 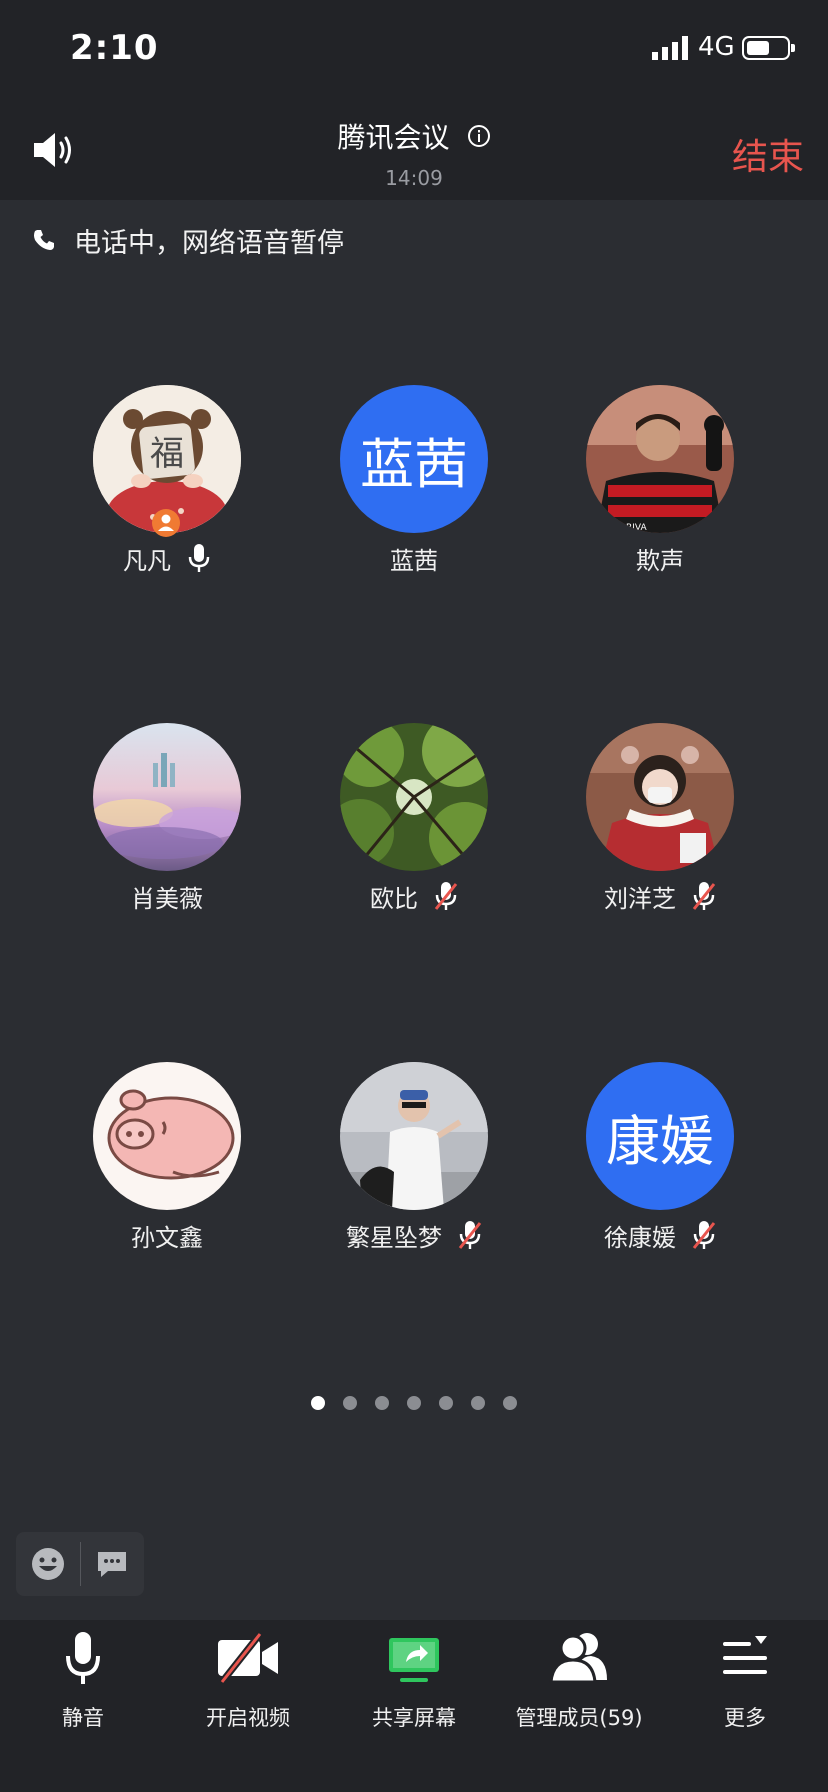 I want to click on info-icon, so click(x=479, y=136).